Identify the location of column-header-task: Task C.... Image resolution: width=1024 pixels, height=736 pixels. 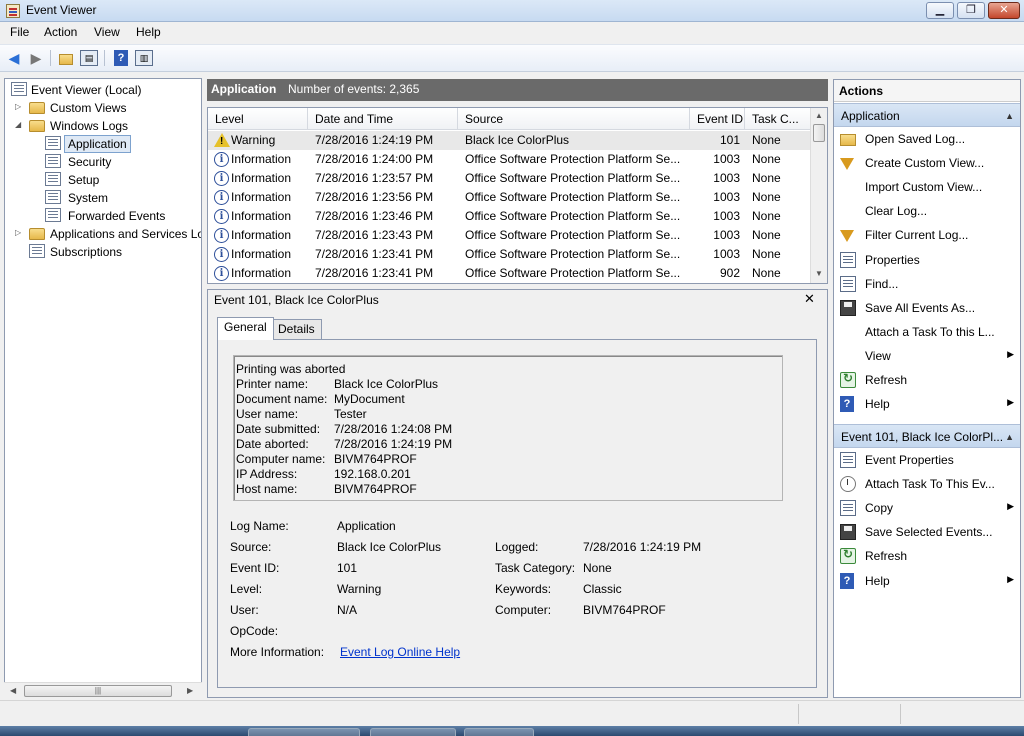
(778, 119).